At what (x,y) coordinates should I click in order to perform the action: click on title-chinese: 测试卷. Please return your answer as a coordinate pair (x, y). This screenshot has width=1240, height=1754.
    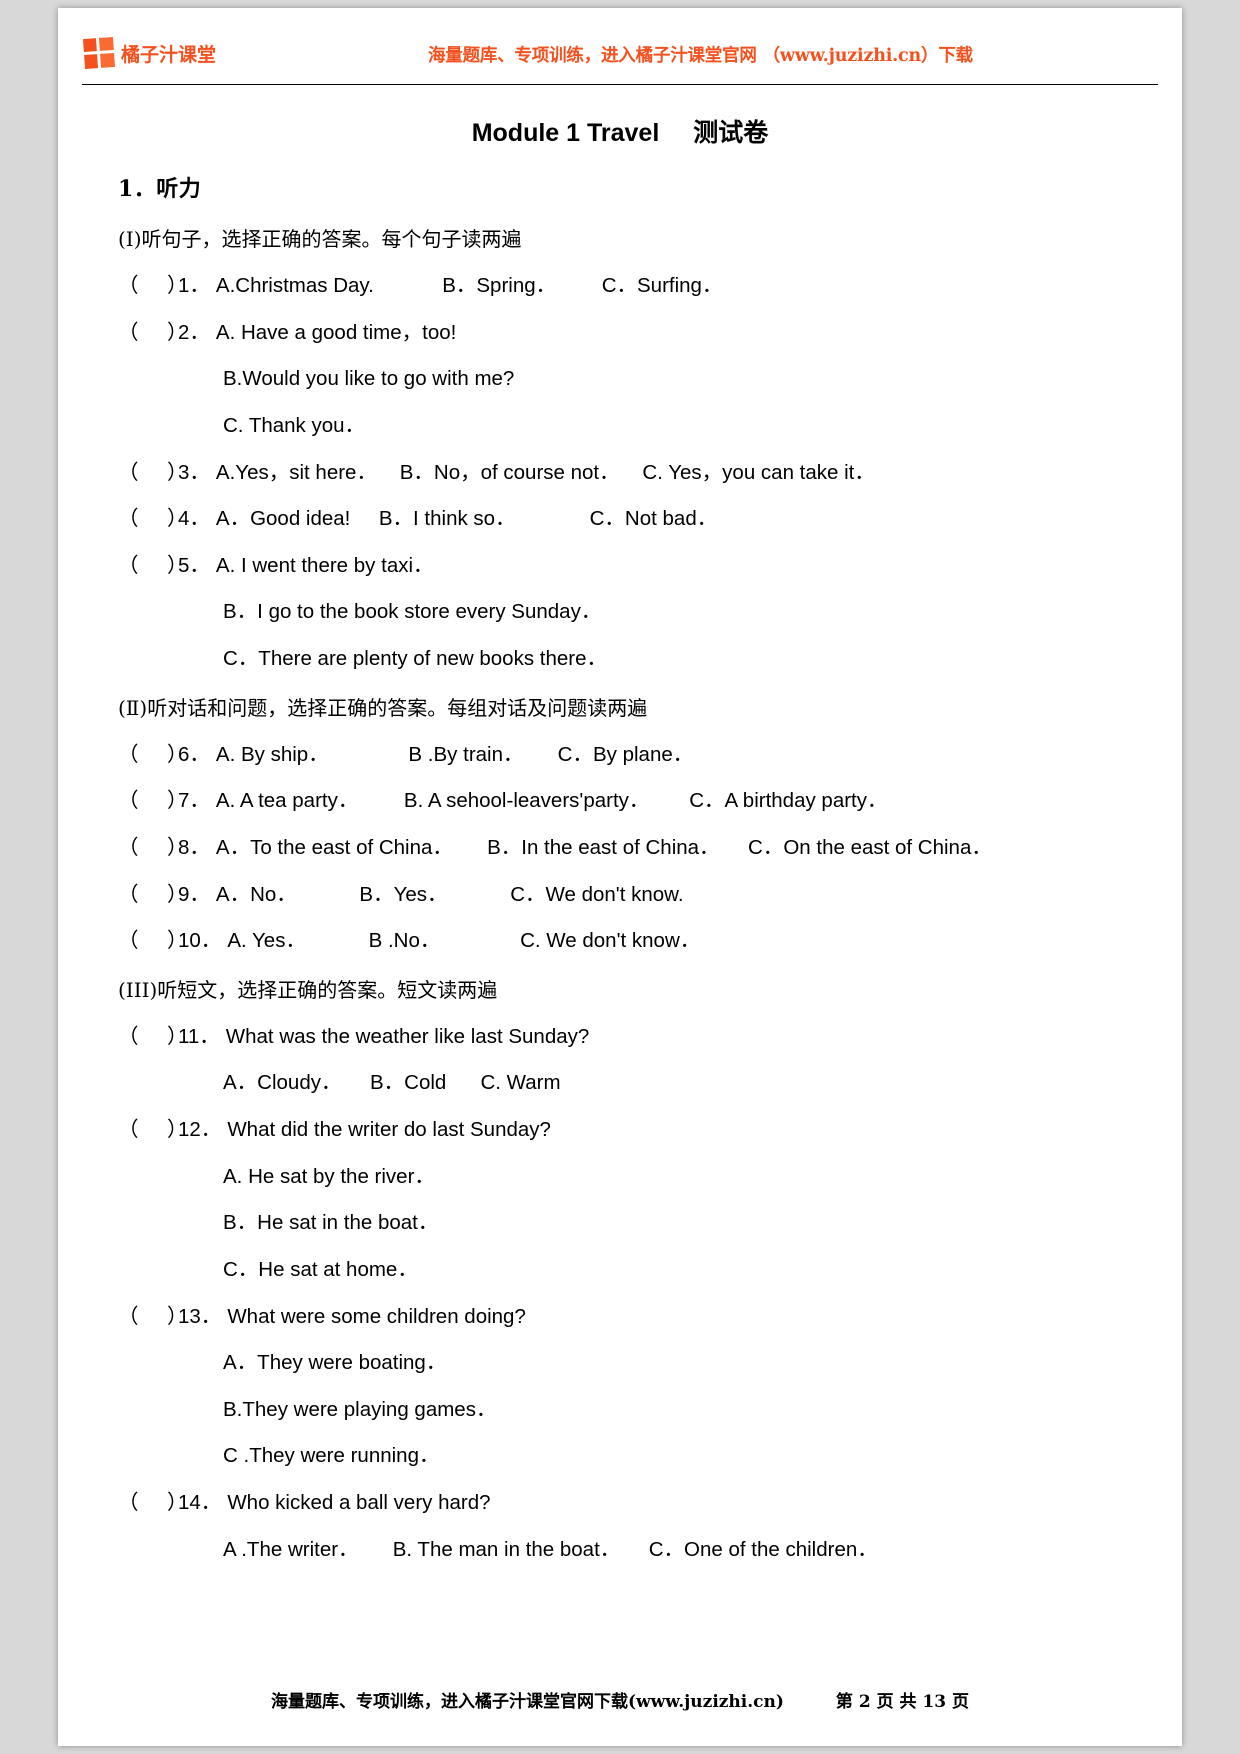
    Looking at the image, I should click on (731, 132).